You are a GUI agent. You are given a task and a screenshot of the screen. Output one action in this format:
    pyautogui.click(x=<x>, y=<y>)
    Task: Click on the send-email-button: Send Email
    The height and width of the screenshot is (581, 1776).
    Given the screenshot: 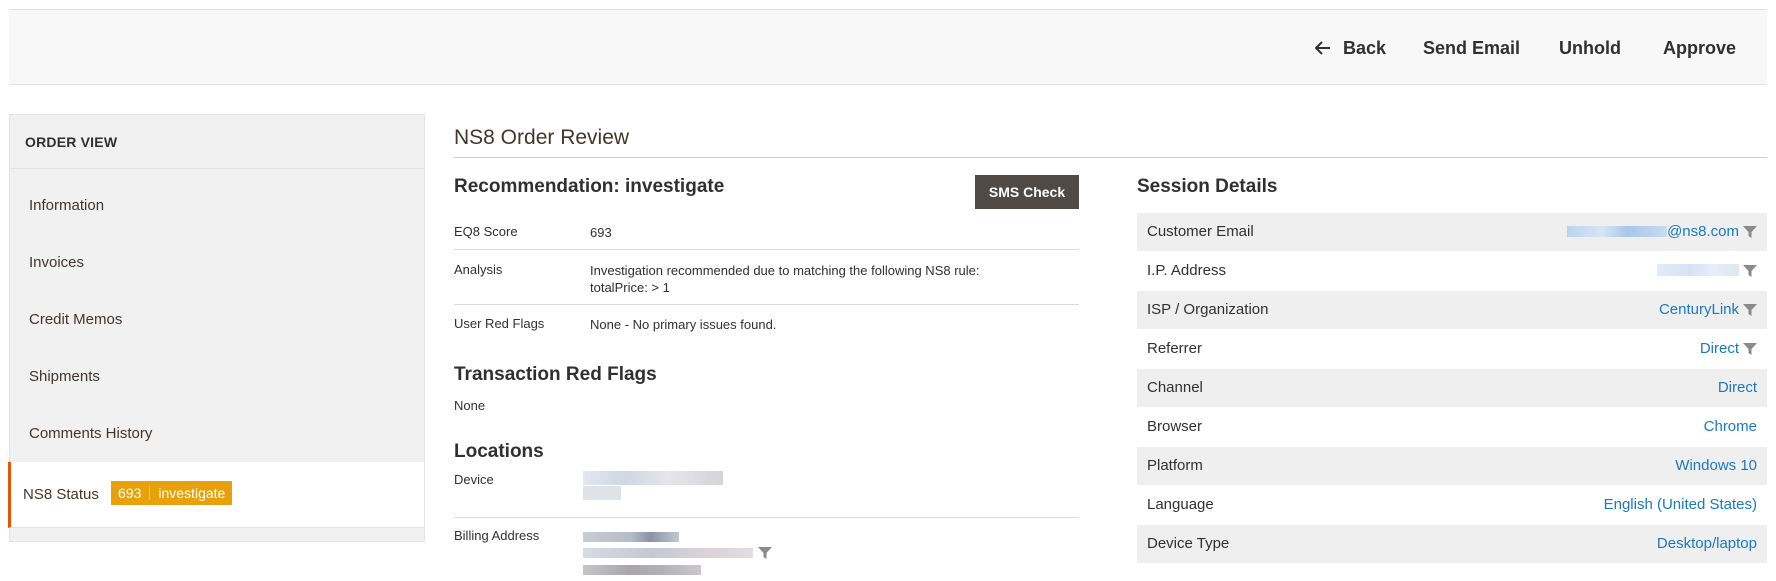 What is the action you would take?
    pyautogui.click(x=1471, y=48)
    